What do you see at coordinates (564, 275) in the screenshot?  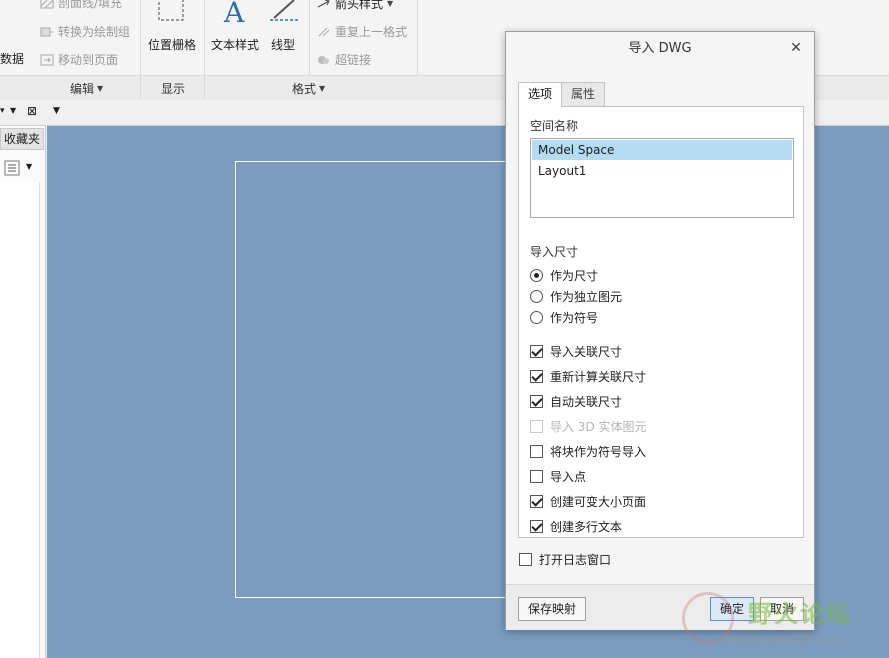 I see `radio-as-dimension: 作为尺寸` at bounding box center [564, 275].